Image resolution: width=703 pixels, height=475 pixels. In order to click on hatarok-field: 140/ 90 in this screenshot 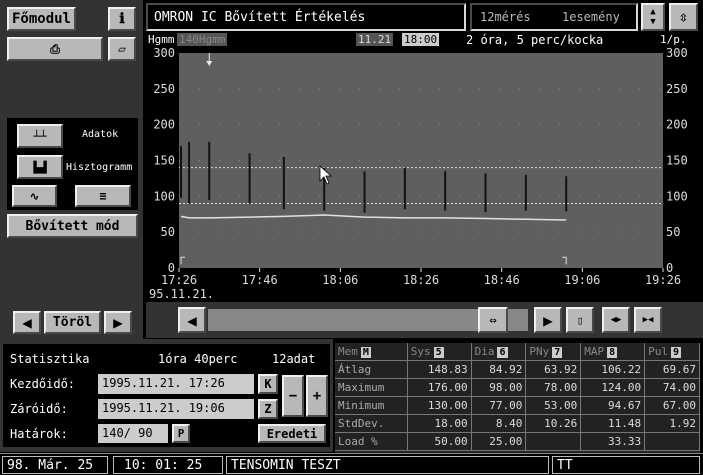, I will do `click(133, 433)`.